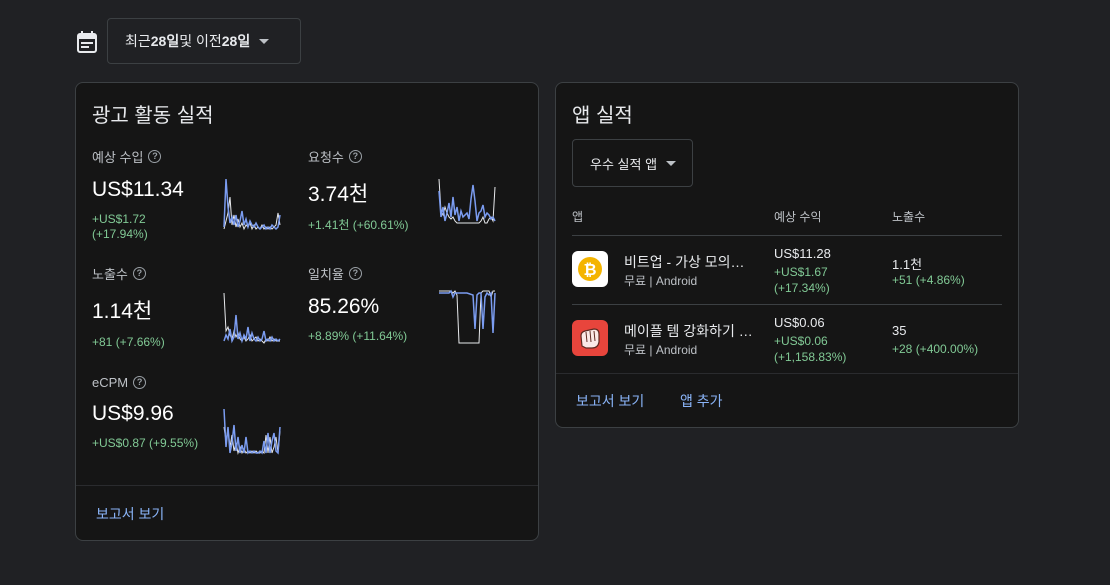 This screenshot has width=1110, height=585. Describe the element at coordinates (909, 217) in the screenshot. I see `column-header-impressions: 노출수` at that location.